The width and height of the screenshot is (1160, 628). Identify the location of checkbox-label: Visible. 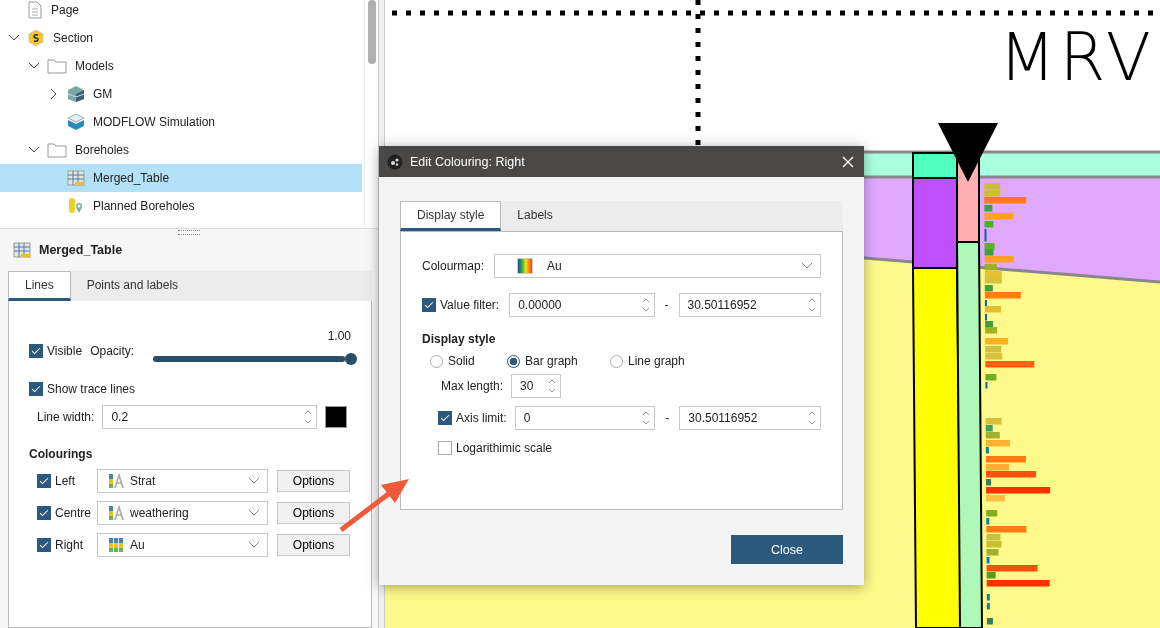
(65, 351).